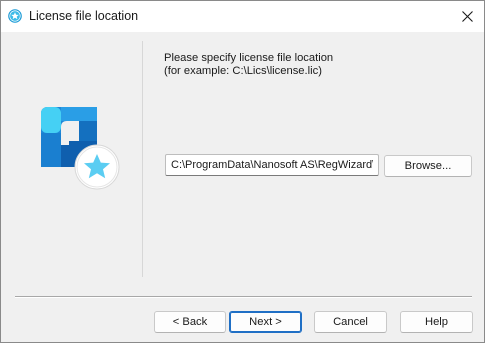  Describe the element at coordinates (249, 58) in the screenshot. I see `prompt-line-1: Please specify license file location` at that location.